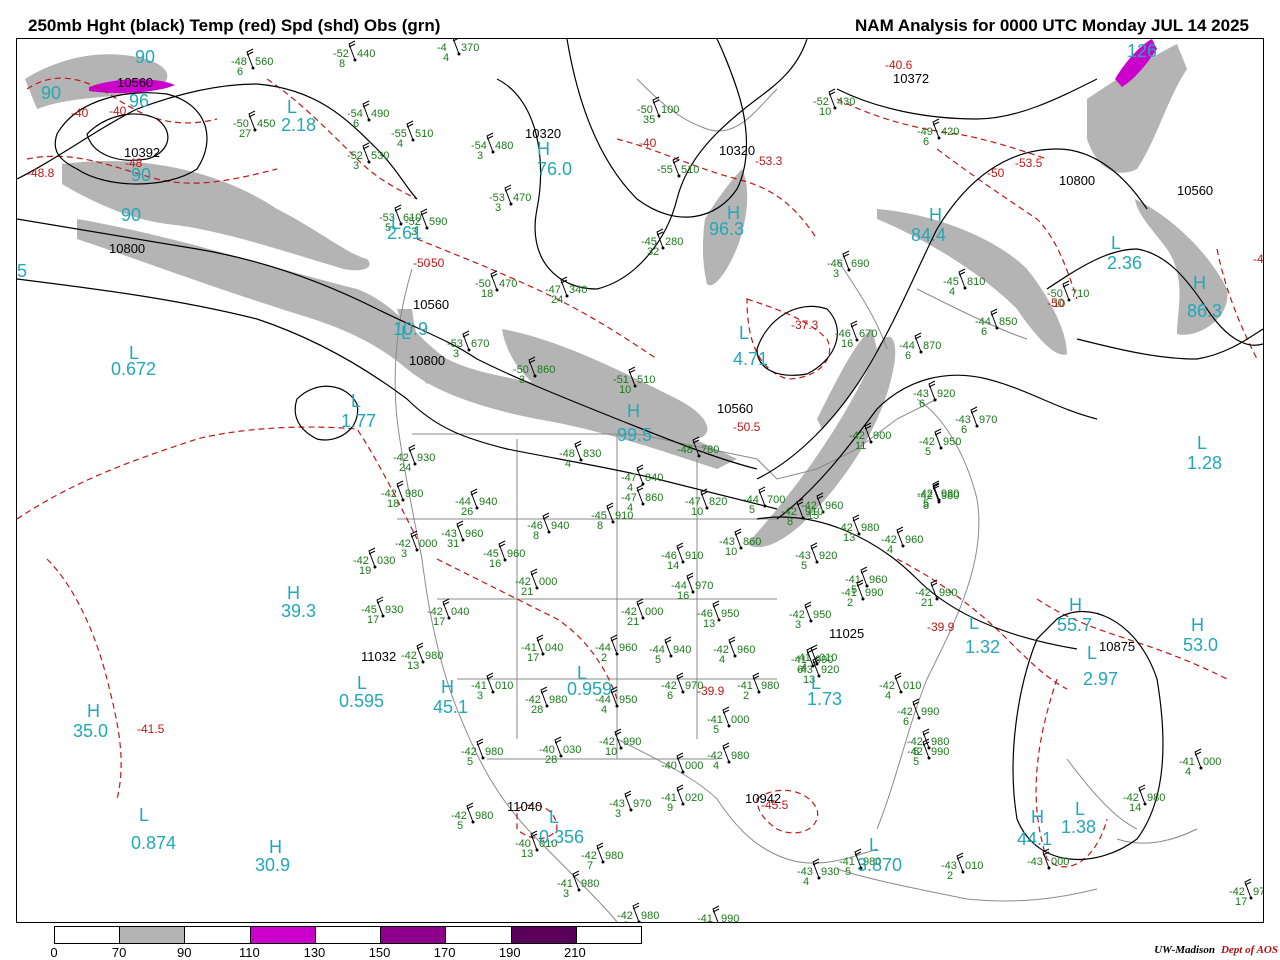 The height and width of the screenshot is (960, 1280). Describe the element at coordinates (402, 495) in the screenshot. I see `station-ob: -42 98018` at that location.